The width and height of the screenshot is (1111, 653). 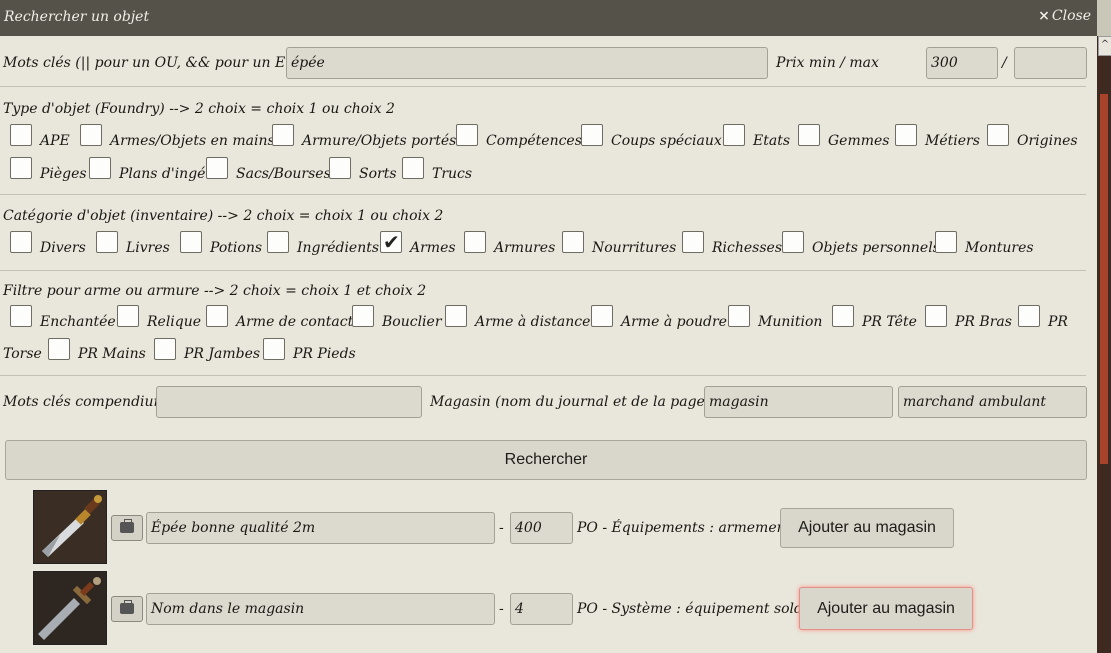 I want to click on checkbox-enchantee, so click(x=21, y=316).